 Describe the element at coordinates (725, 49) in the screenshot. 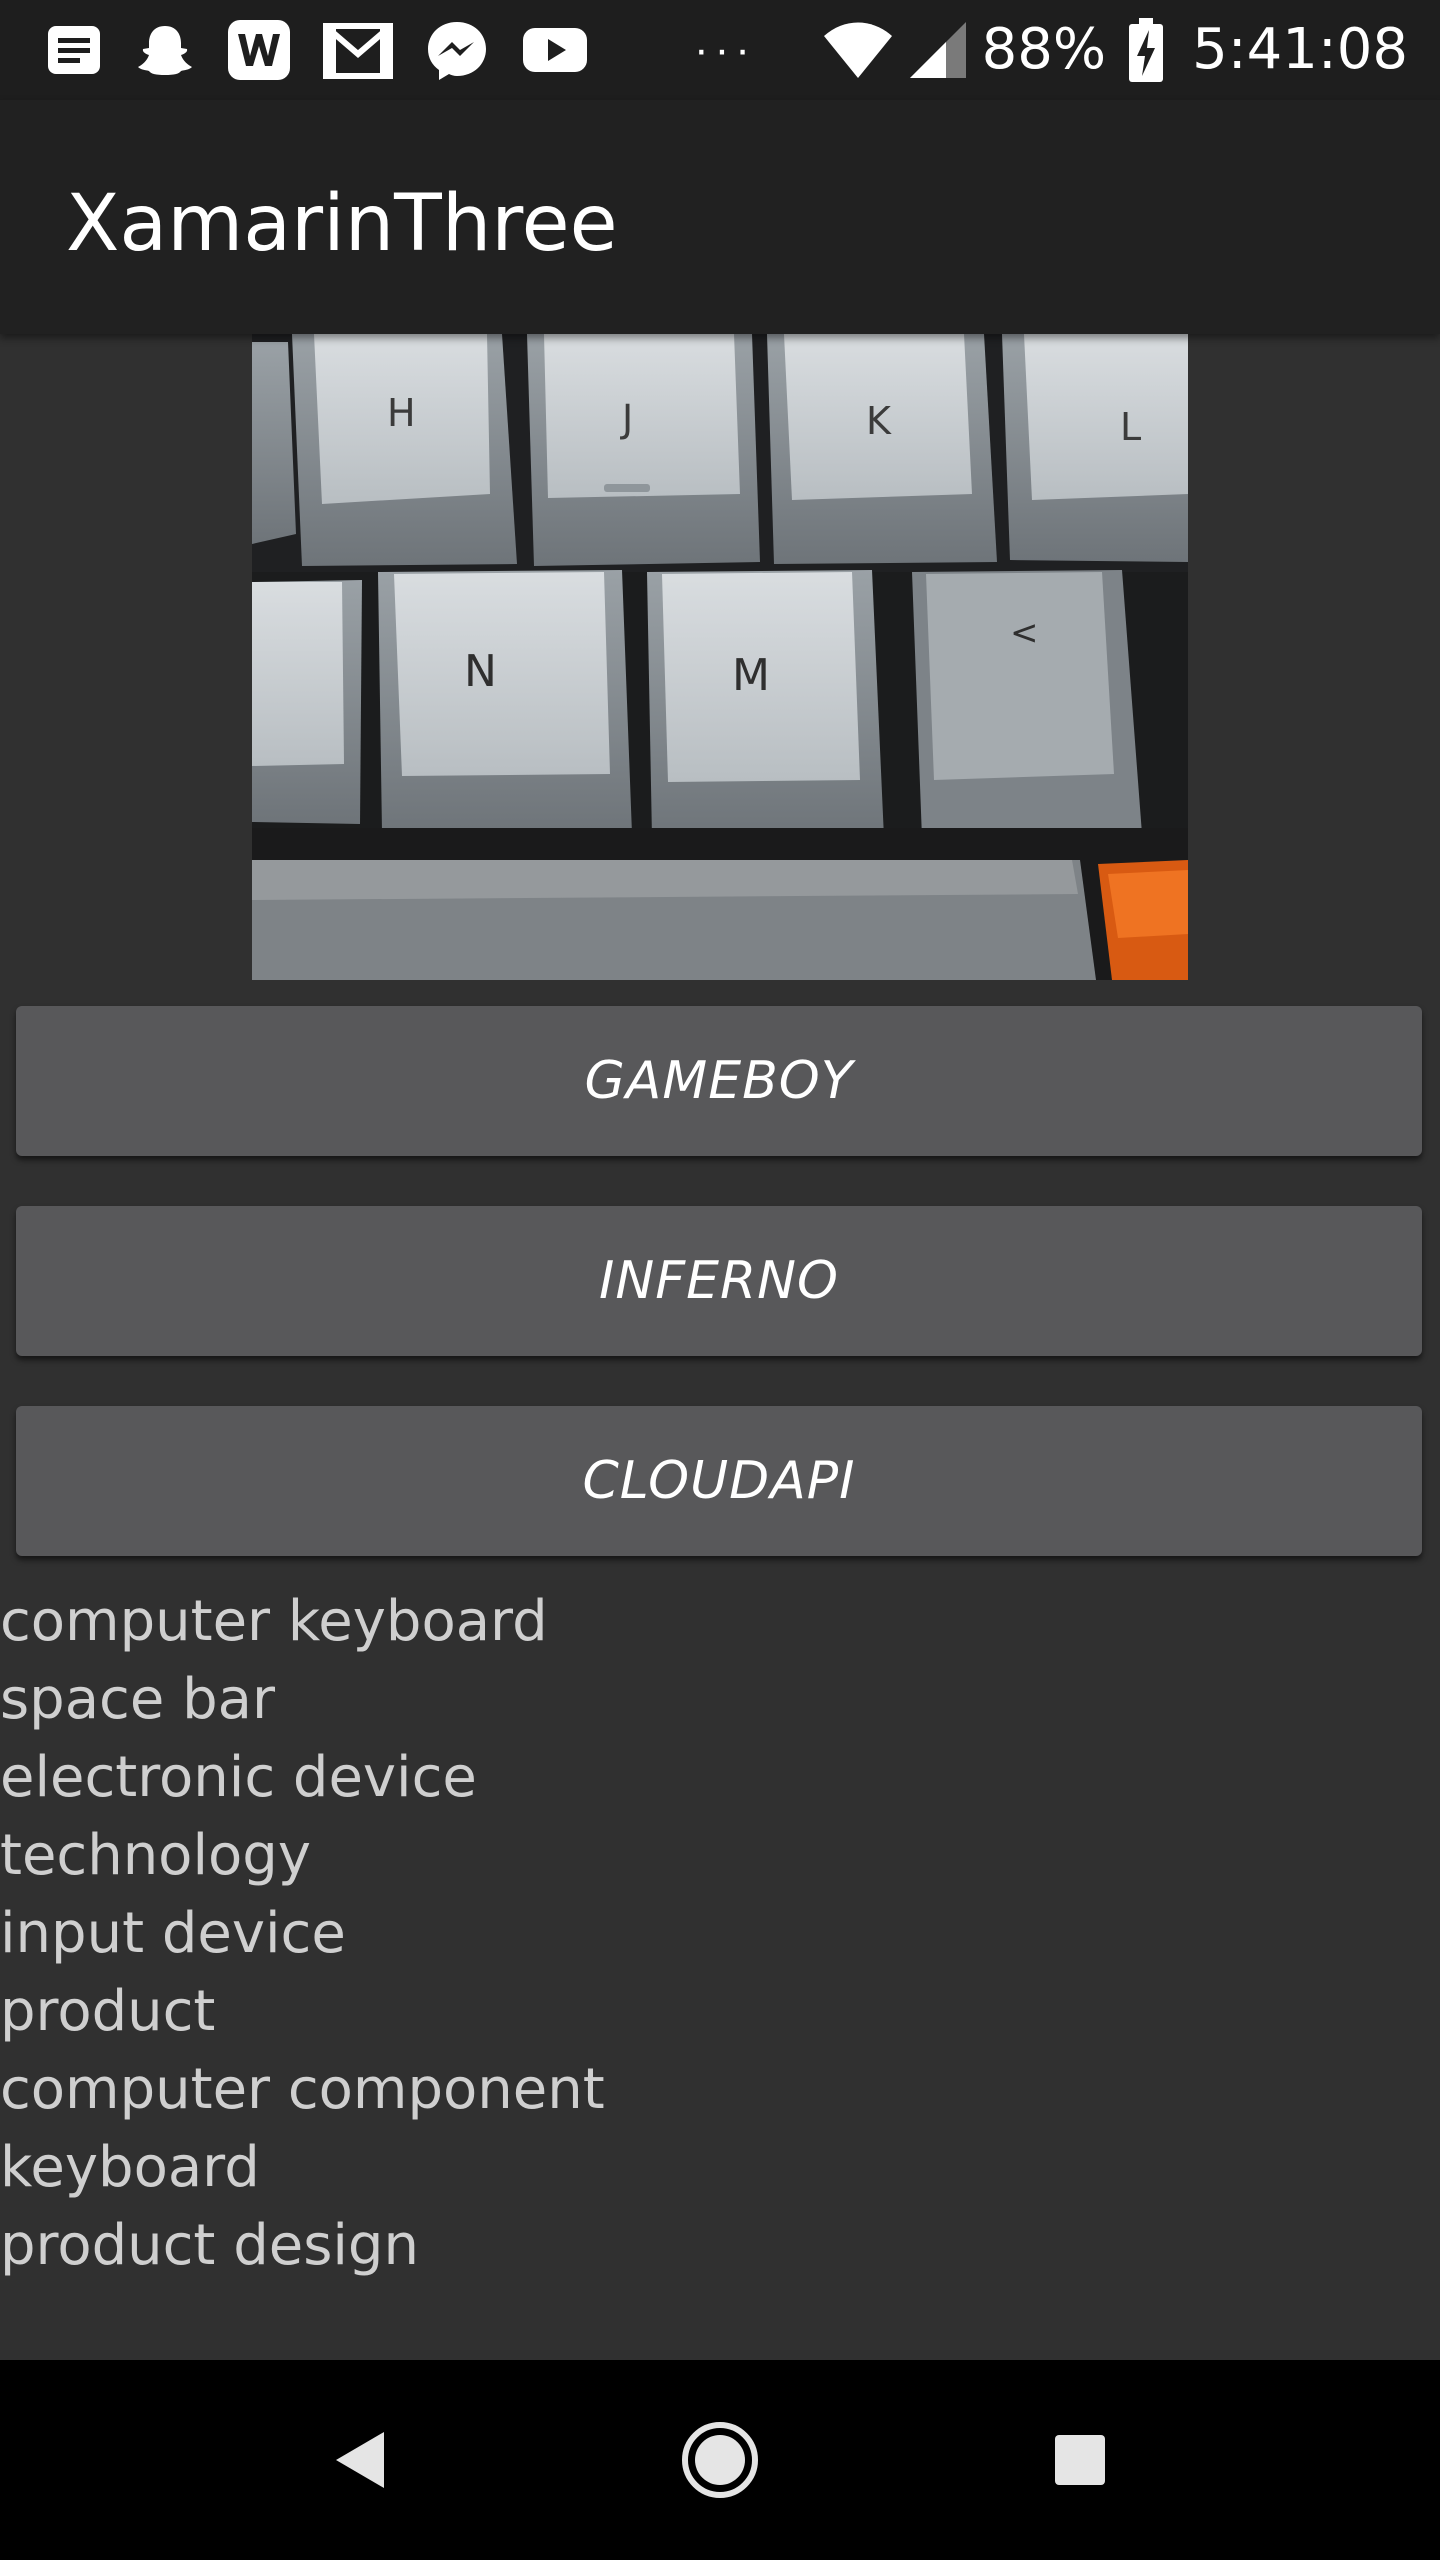

I see `overflow-indicator: ···` at that location.